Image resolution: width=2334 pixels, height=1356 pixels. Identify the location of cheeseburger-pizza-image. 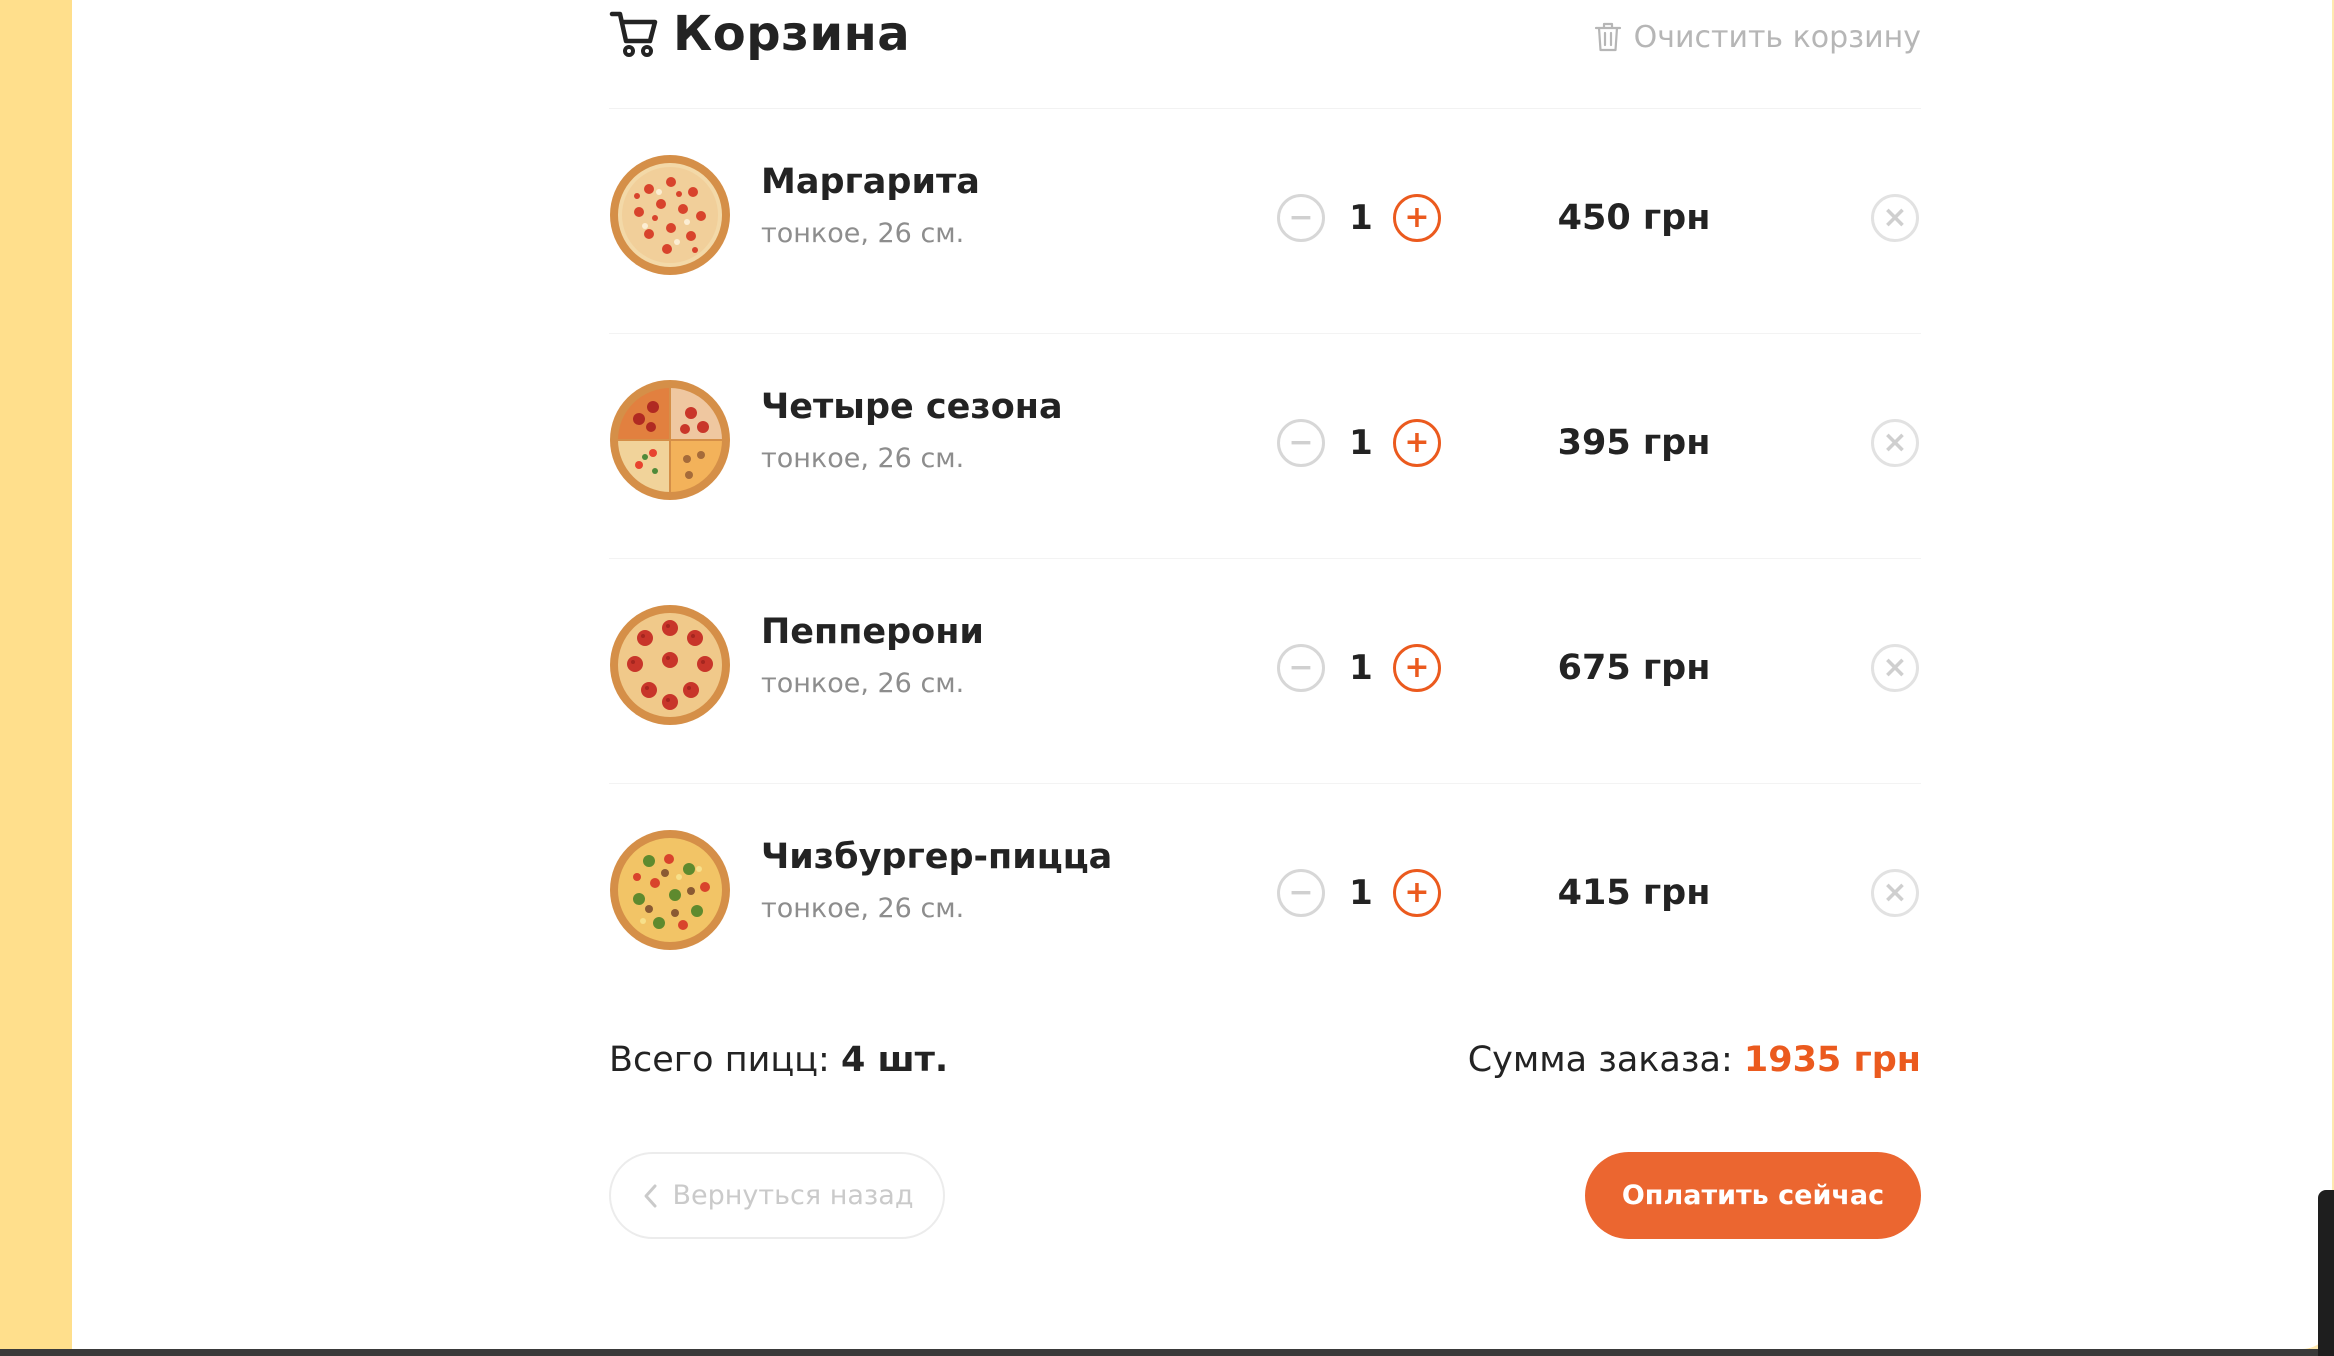
(670, 890).